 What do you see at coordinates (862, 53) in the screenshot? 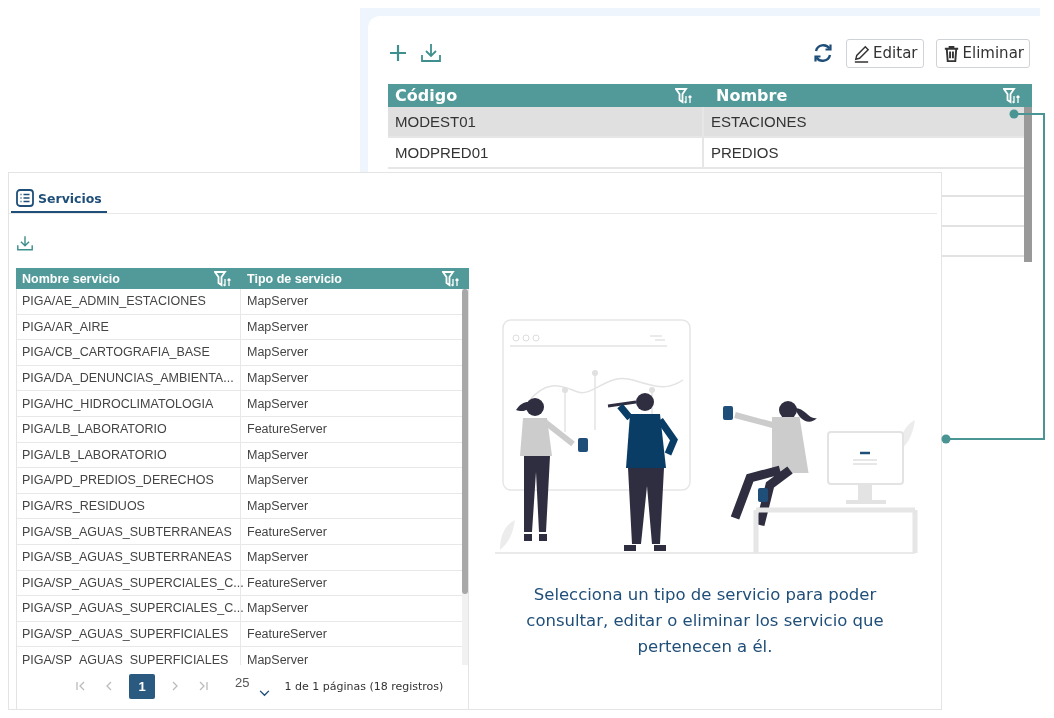
I see `pencil-icon` at bounding box center [862, 53].